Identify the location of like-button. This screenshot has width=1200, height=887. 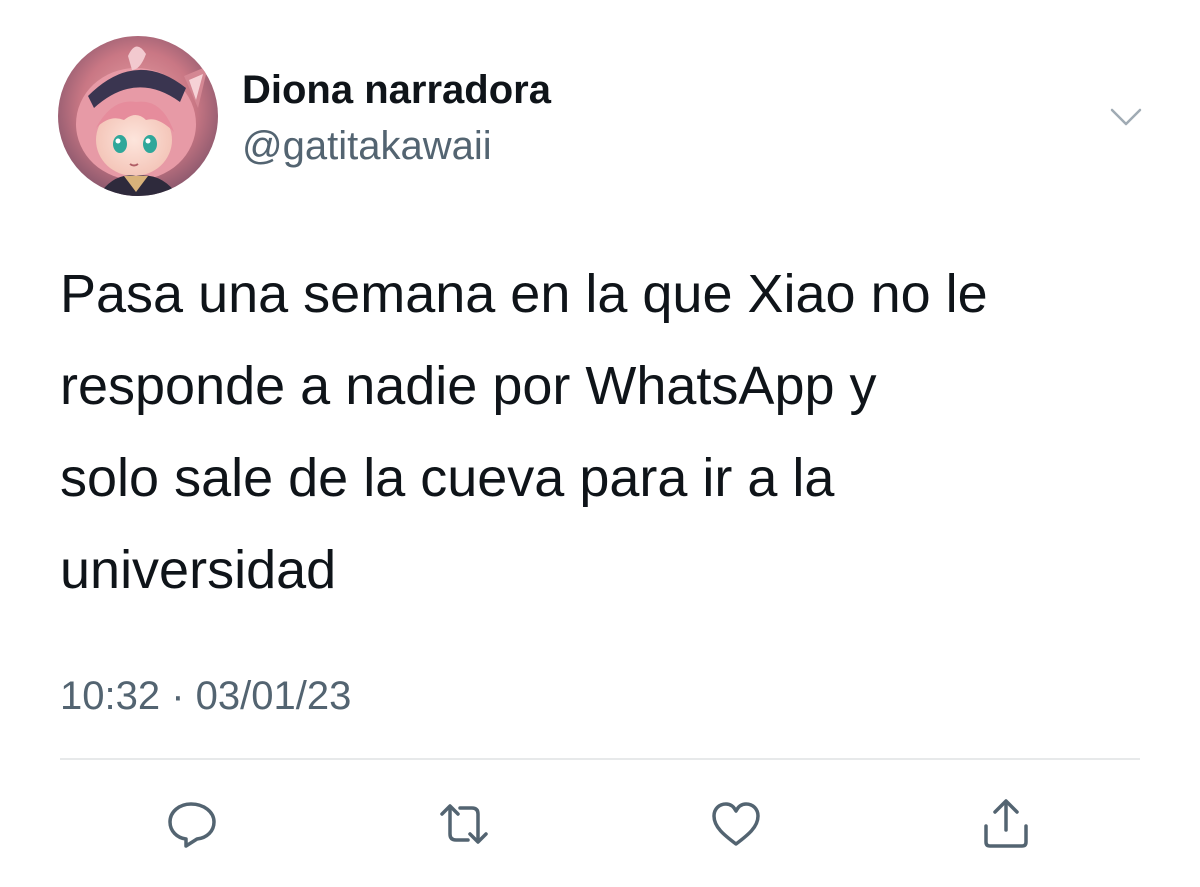
(736, 824).